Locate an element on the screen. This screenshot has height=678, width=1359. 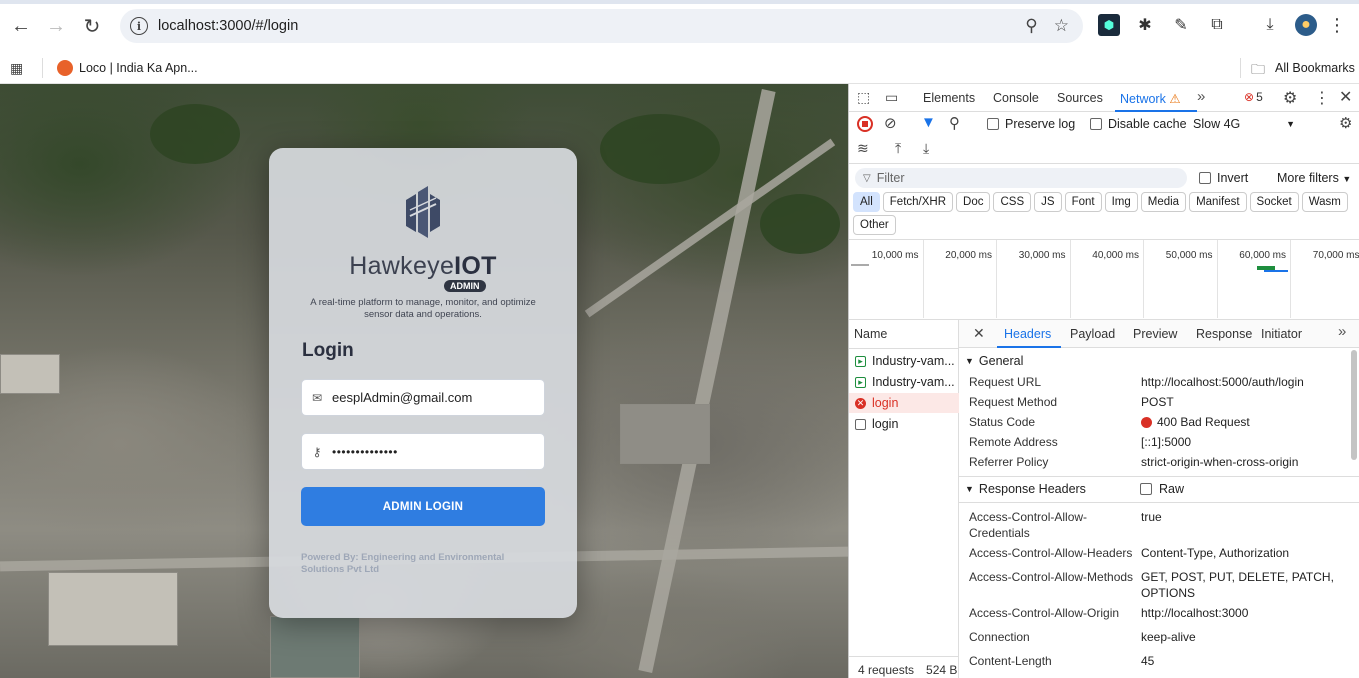
import-har-icon: ⤒ is located at coordinates (898, 148).